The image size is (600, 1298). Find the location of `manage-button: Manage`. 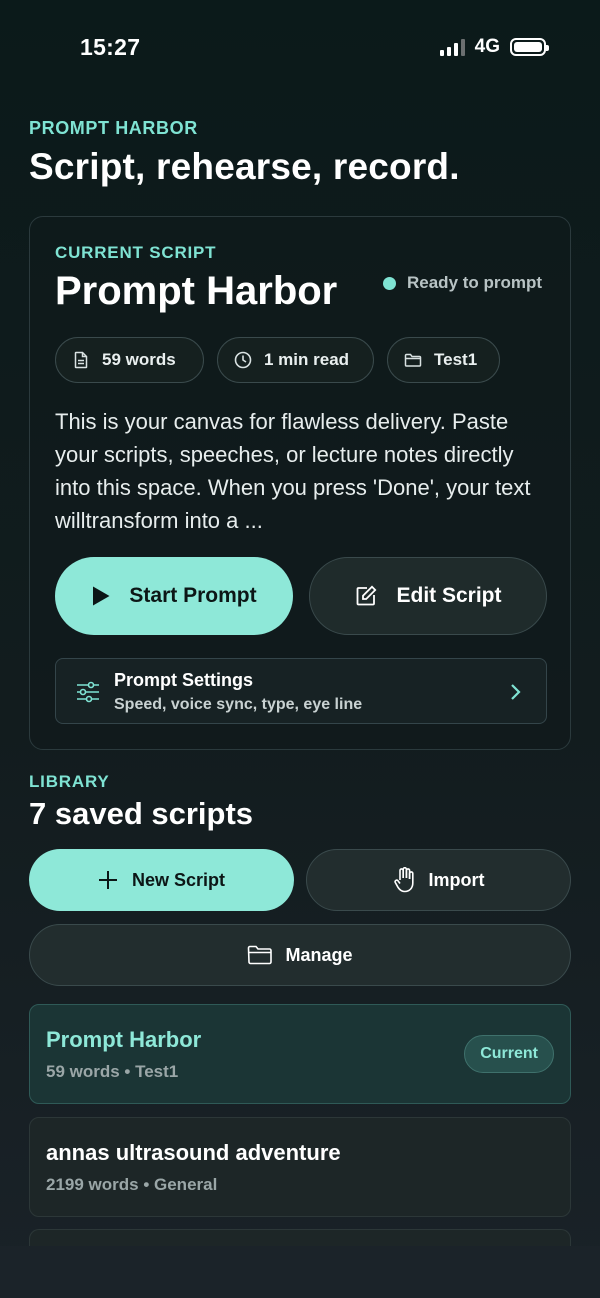

manage-button: Manage is located at coordinates (300, 955).